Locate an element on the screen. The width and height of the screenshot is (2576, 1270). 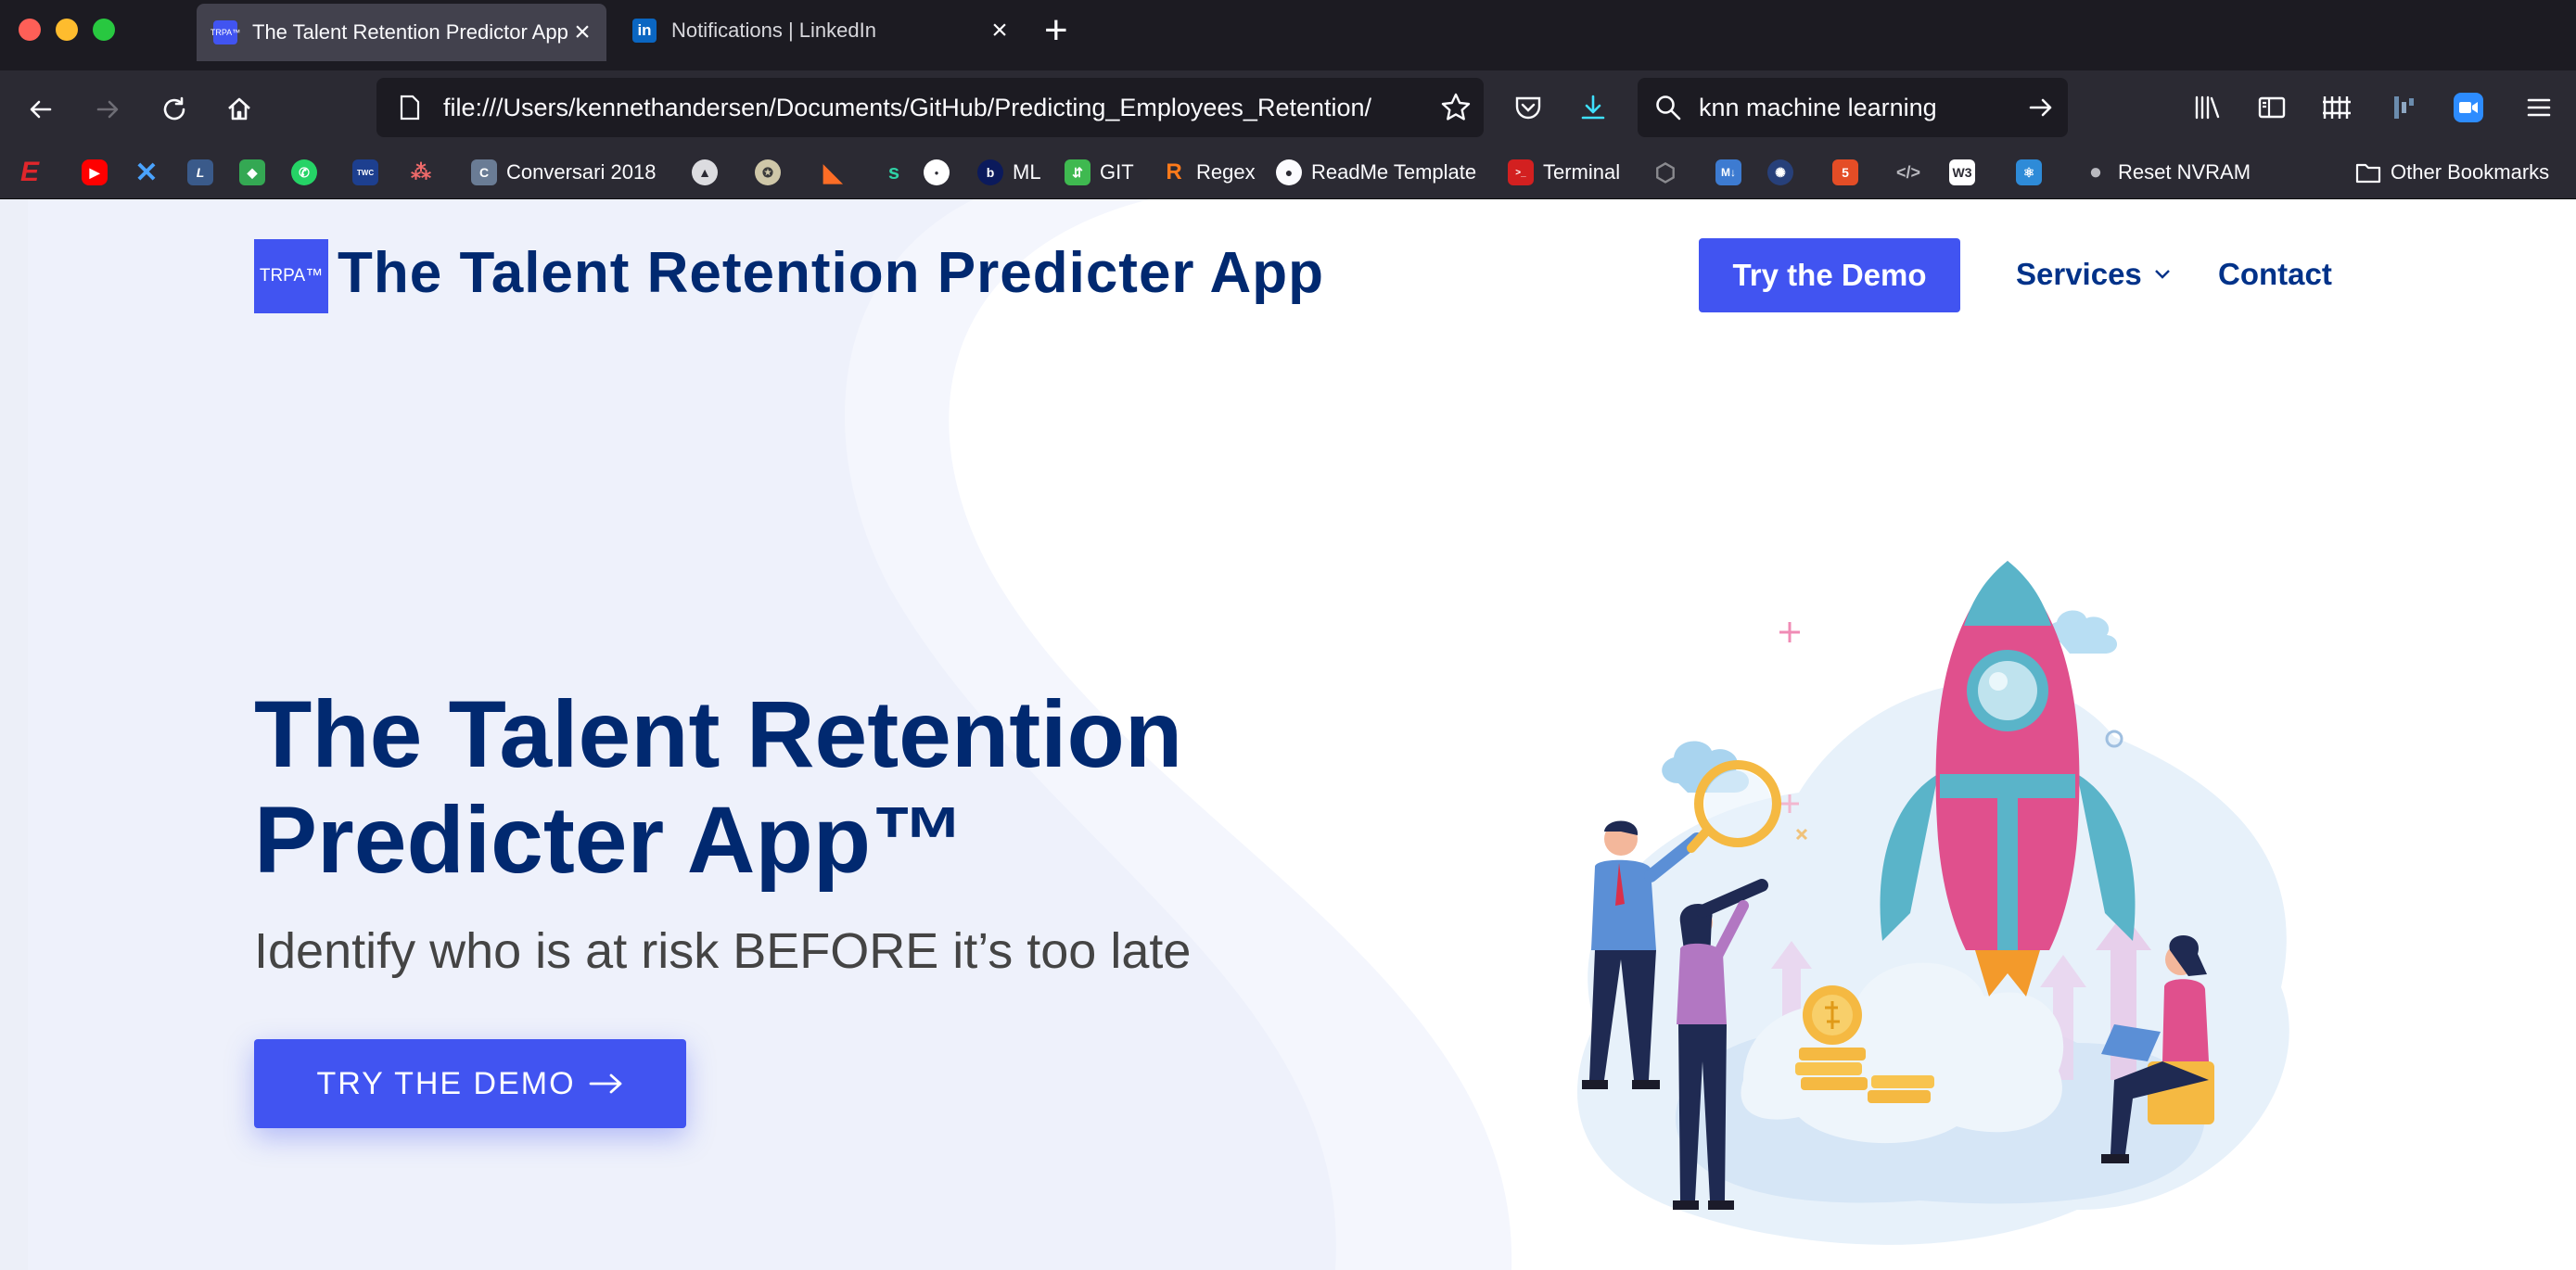
close-window-button is located at coordinates (30, 30).